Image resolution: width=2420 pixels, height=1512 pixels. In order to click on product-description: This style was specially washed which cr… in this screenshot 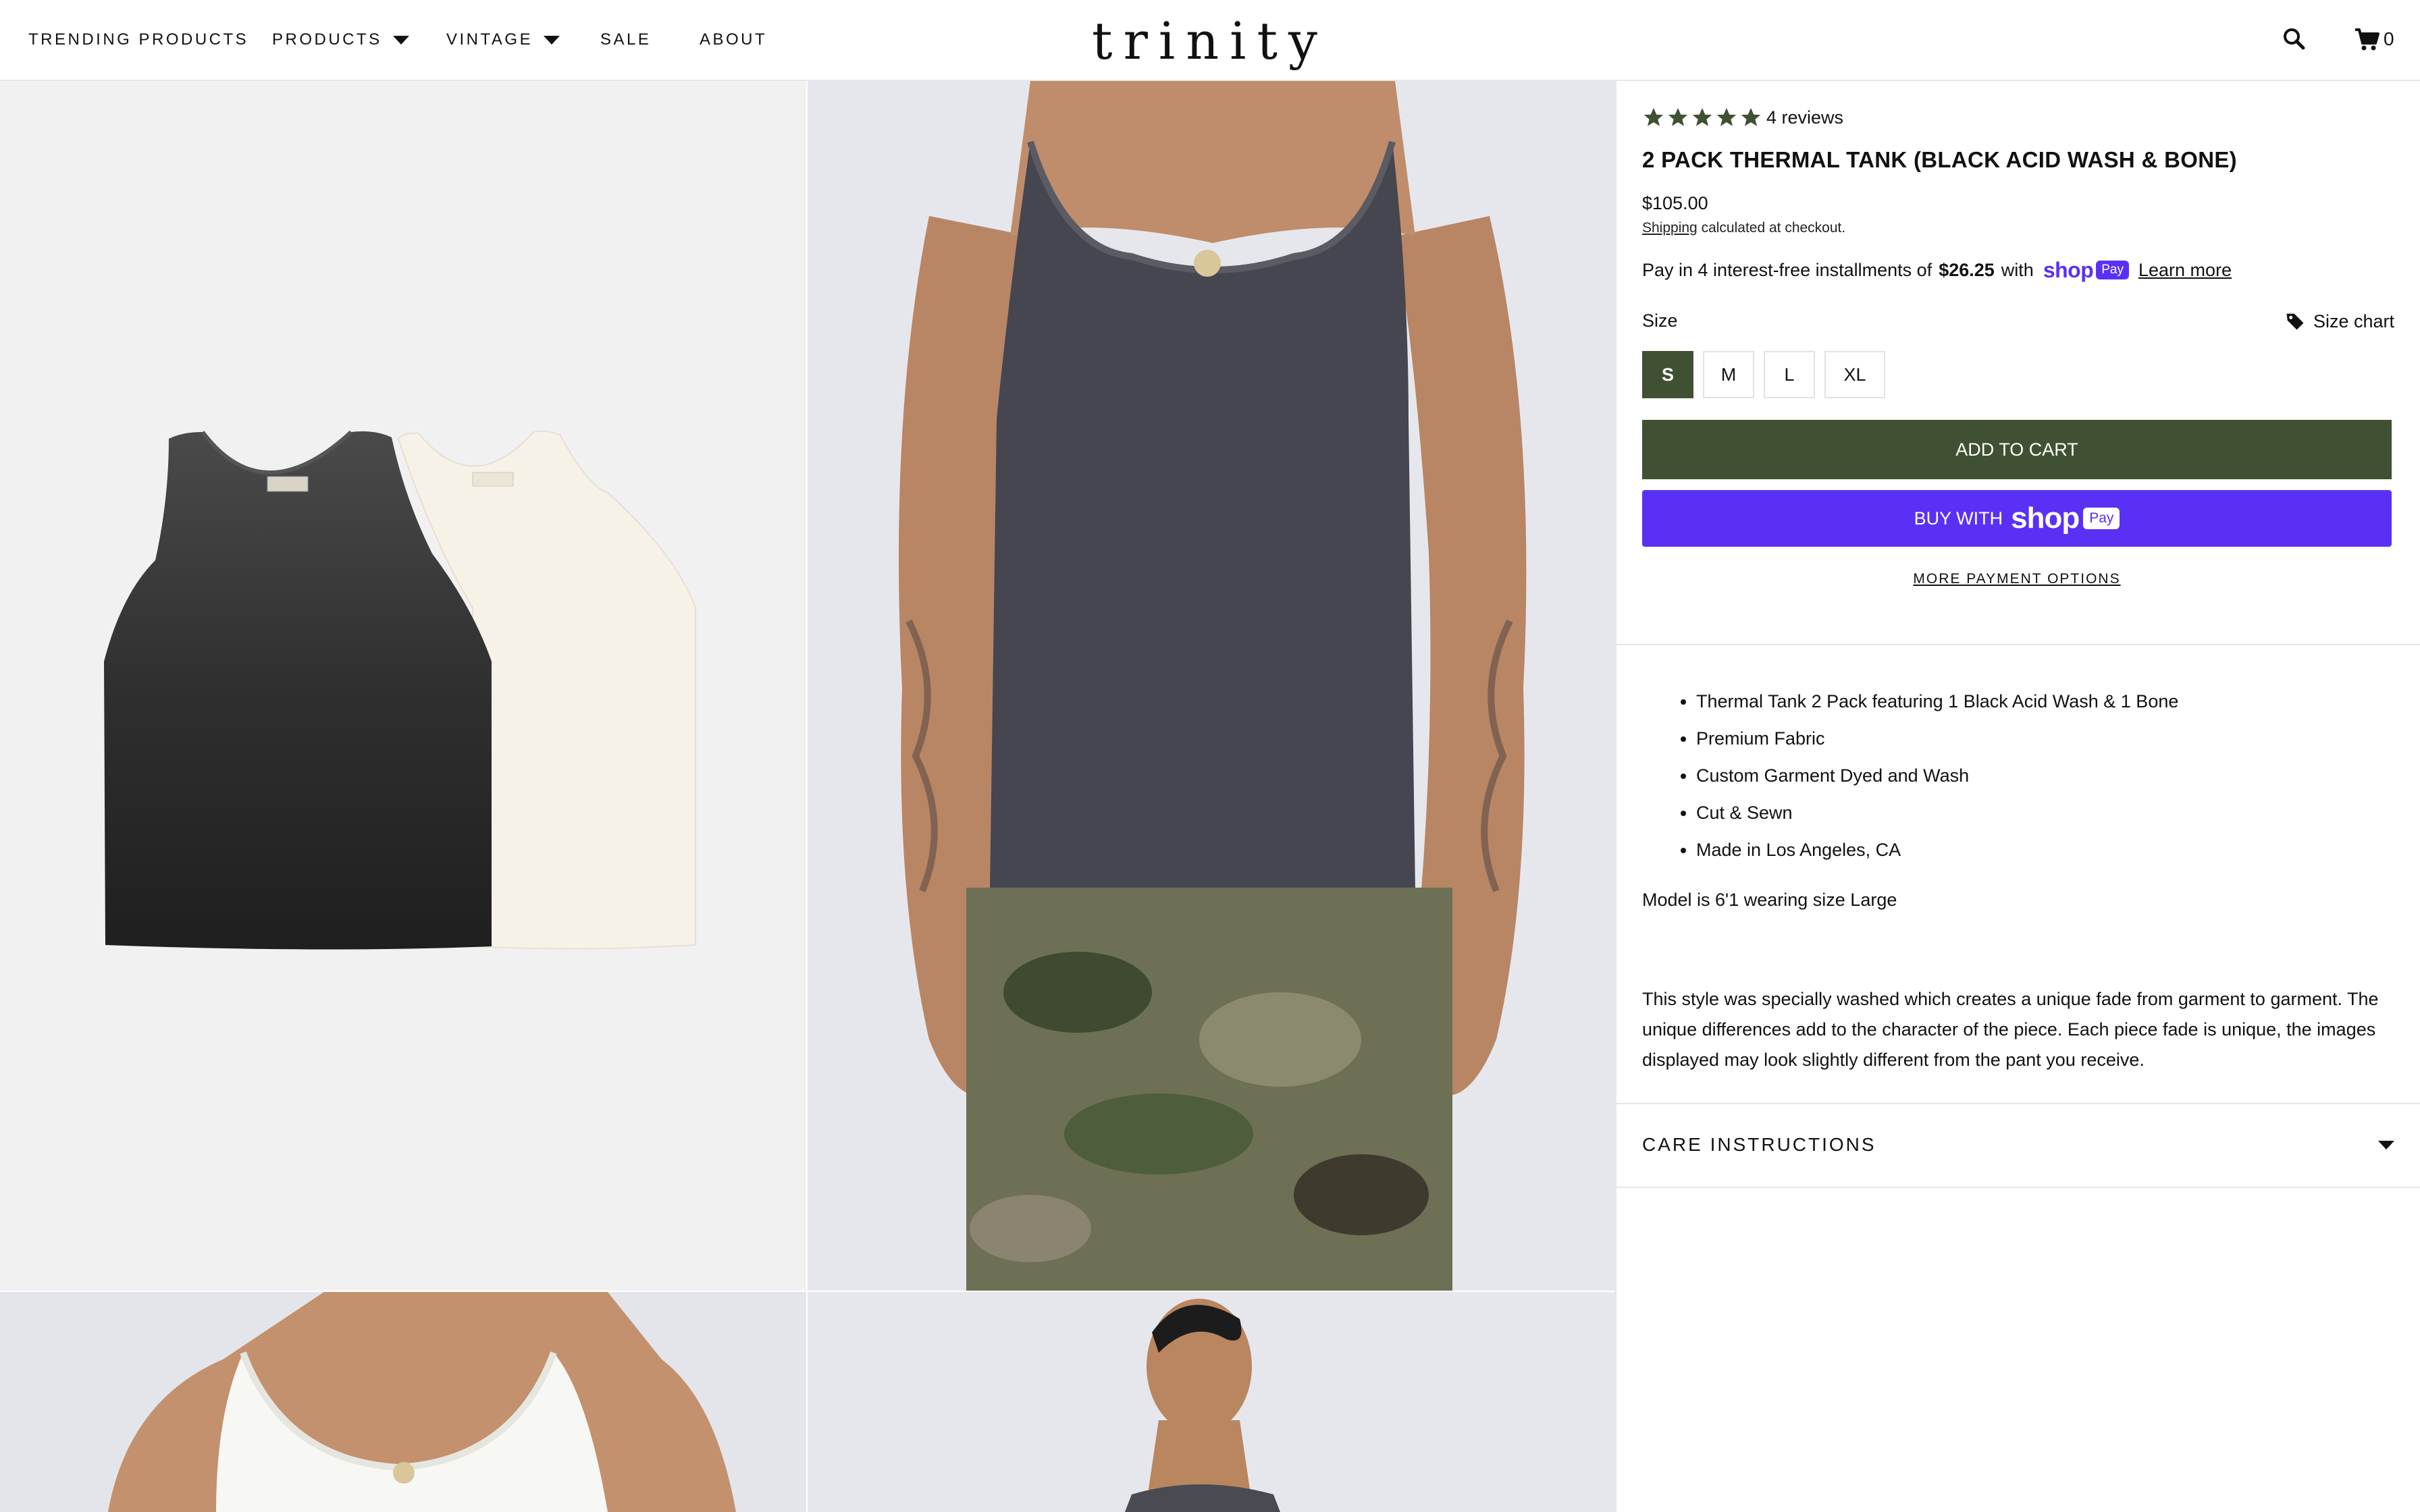, I will do `click(2010, 1029)`.